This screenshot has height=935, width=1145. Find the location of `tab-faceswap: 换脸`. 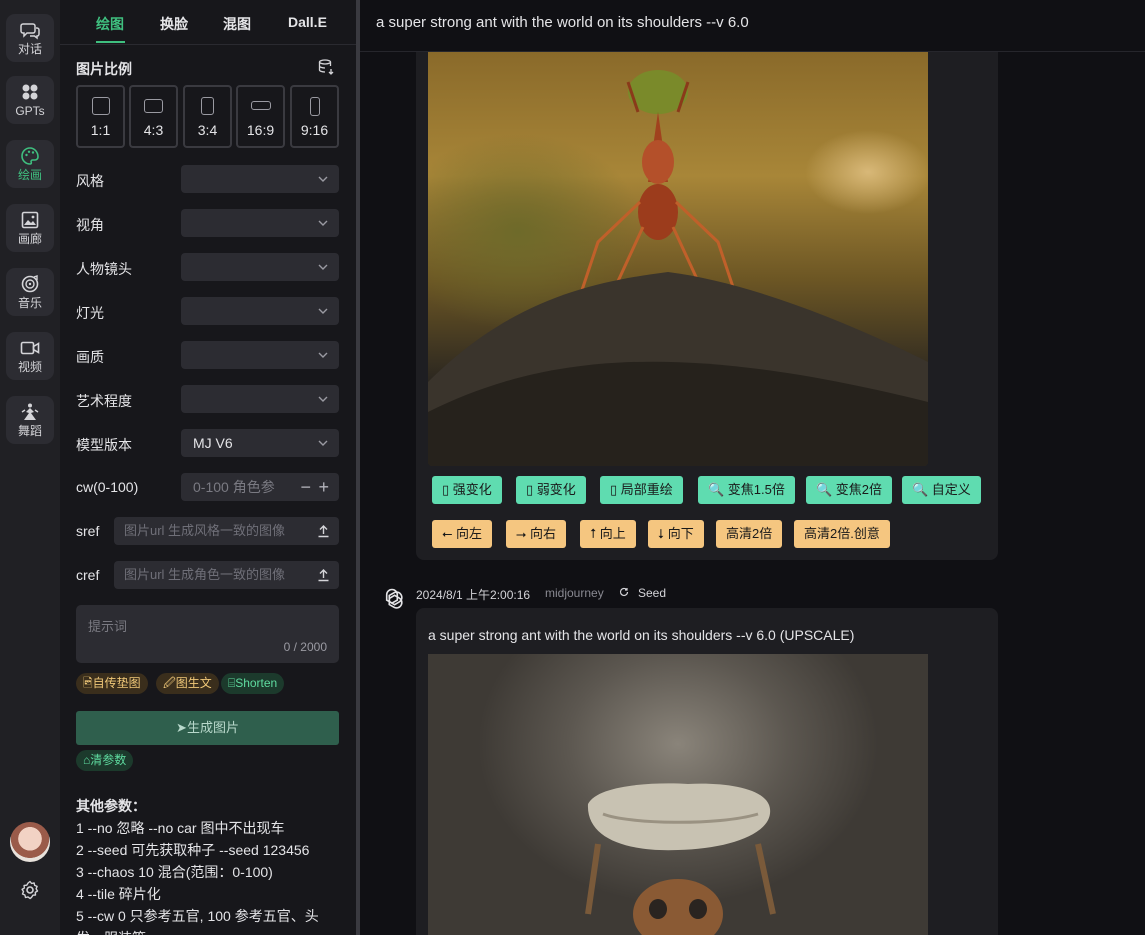

tab-faceswap: 换脸 is located at coordinates (174, 24).